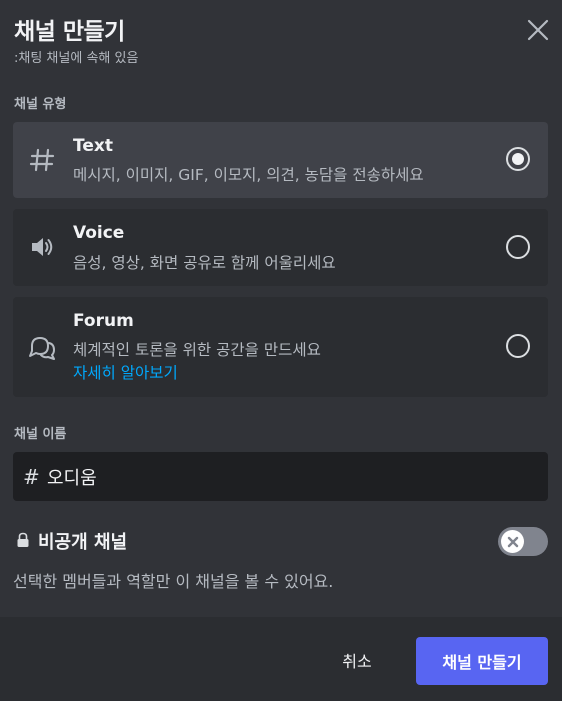 The height and width of the screenshot is (701, 562). I want to click on cancel-button: 취소, so click(357, 660).